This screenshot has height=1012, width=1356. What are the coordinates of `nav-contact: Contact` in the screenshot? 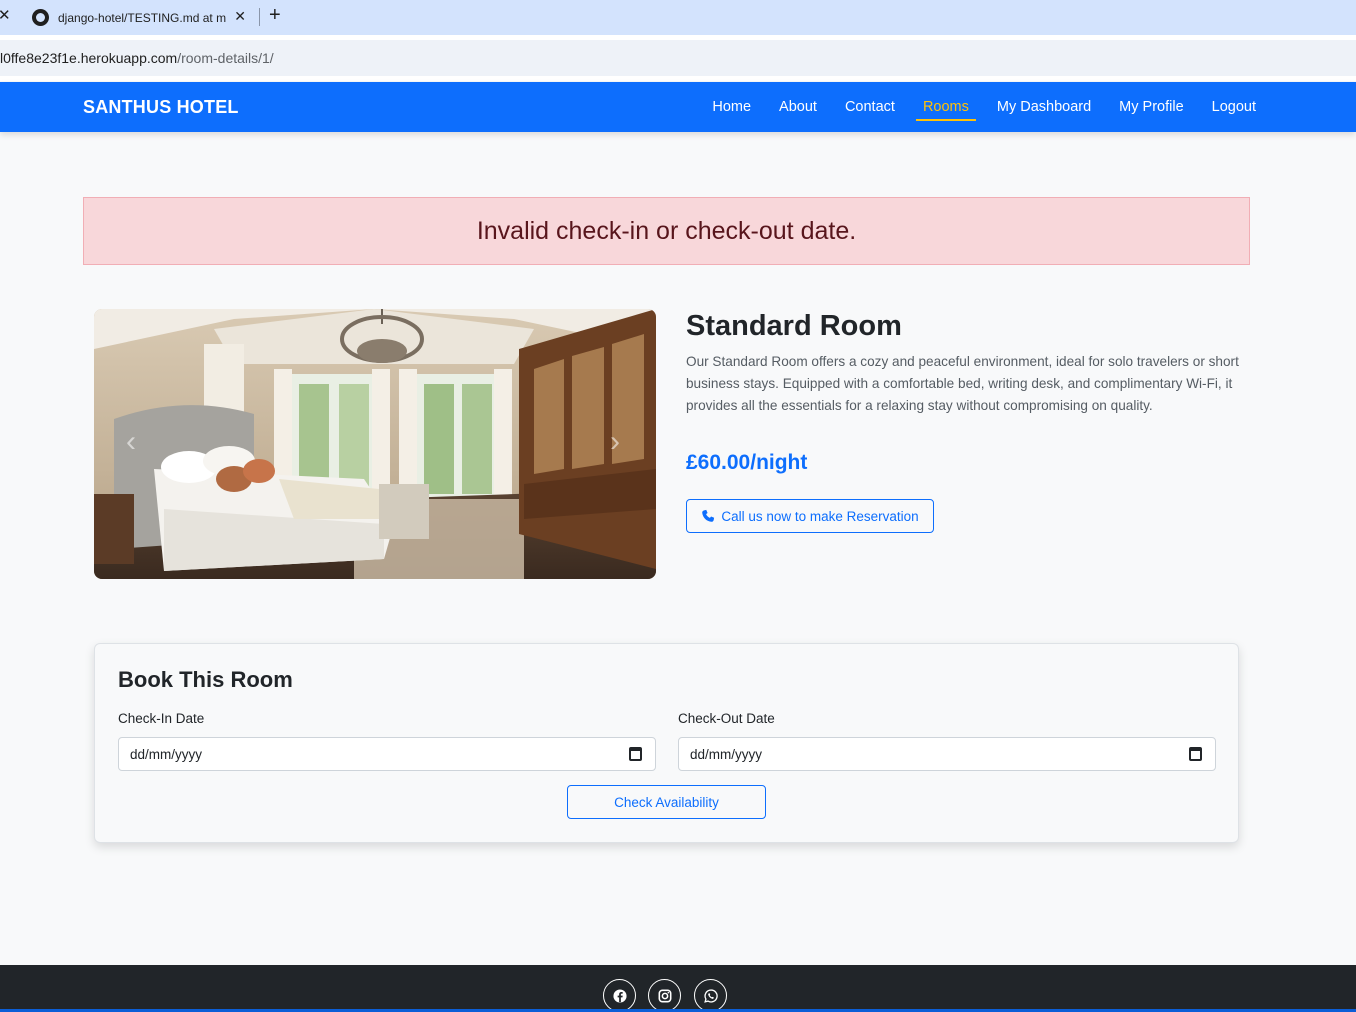 It's located at (870, 107).